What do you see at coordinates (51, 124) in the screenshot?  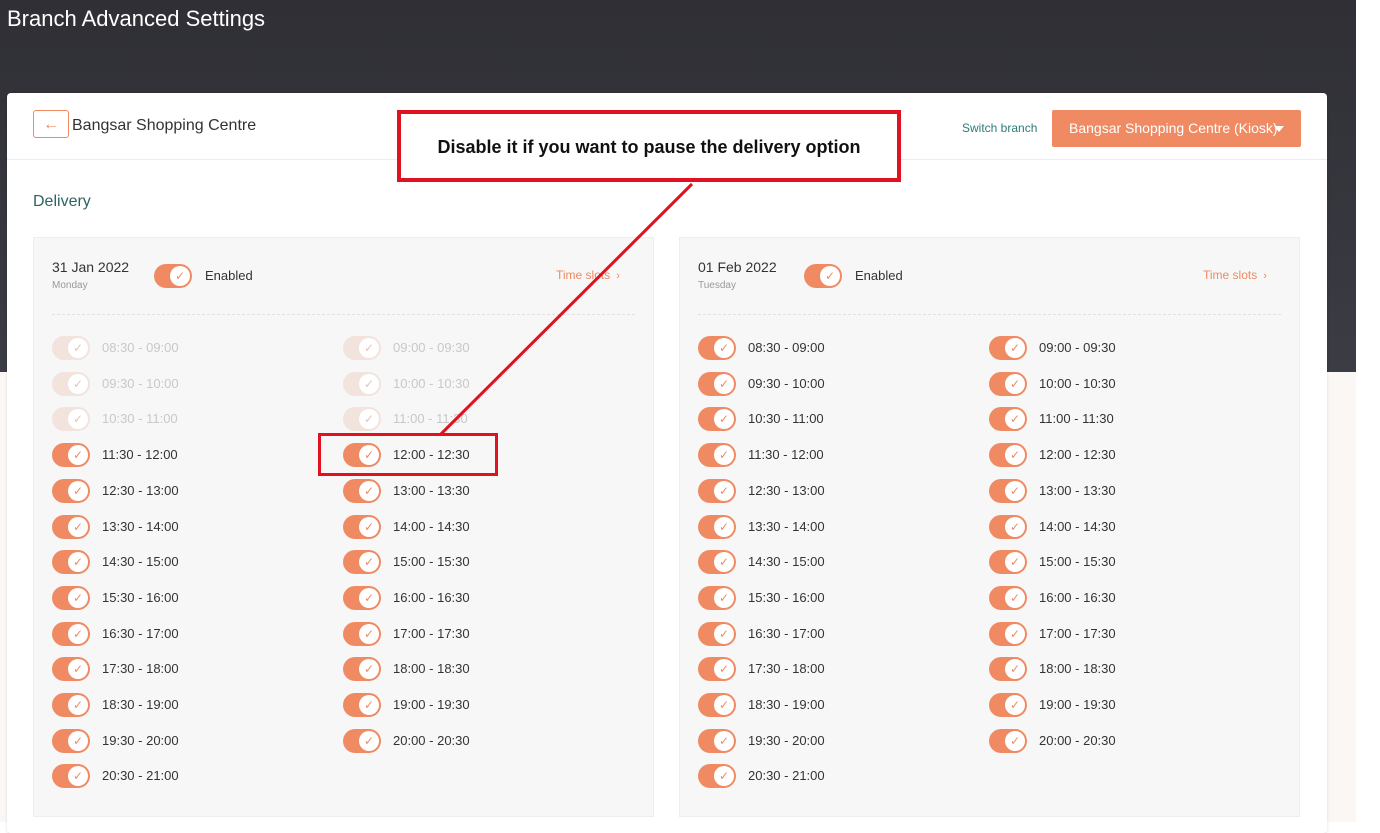 I see `back-button: ←` at bounding box center [51, 124].